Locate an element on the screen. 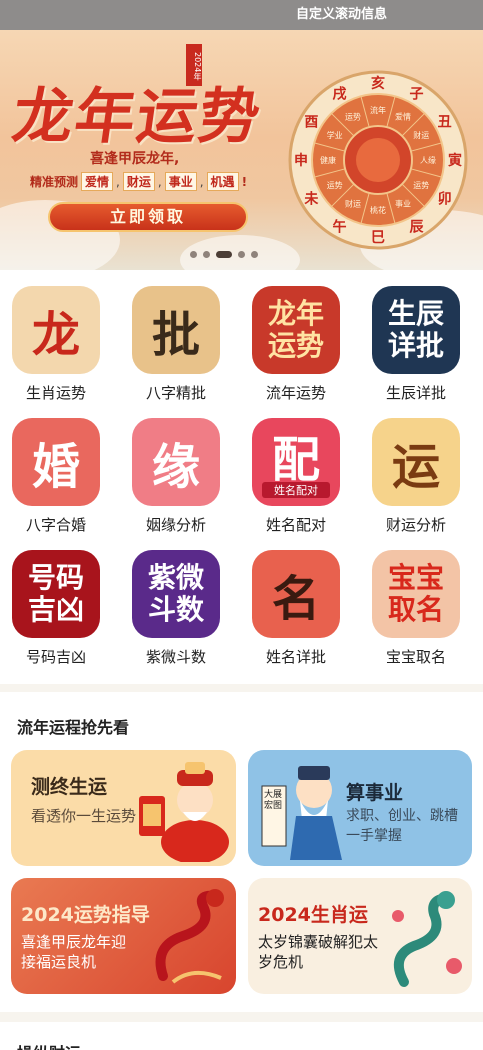 The image size is (483, 1050). yearly-fortune-icon: 龙年运势 is located at coordinates (296, 330).